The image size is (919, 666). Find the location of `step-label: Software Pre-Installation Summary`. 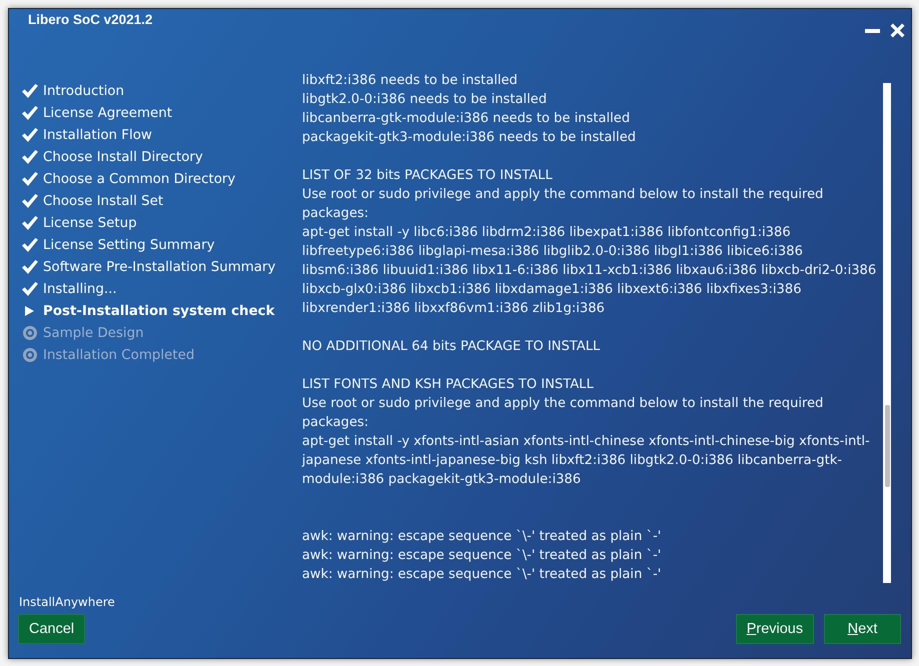

step-label: Software Pre-Installation Summary is located at coordinates (159, 267).